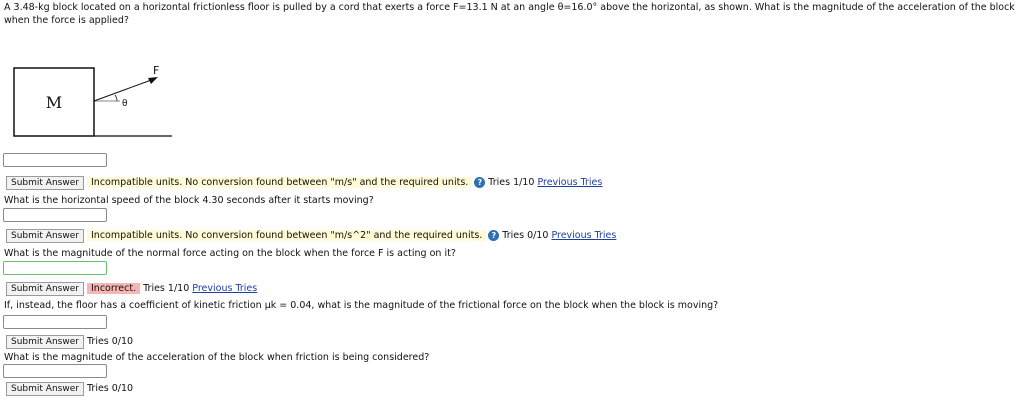 This screenshot has width=1024, height=403. Describe the element at coordinates (166, 288) in the screenshot. I see `tries-count-3: Tries 1/10` at that location.